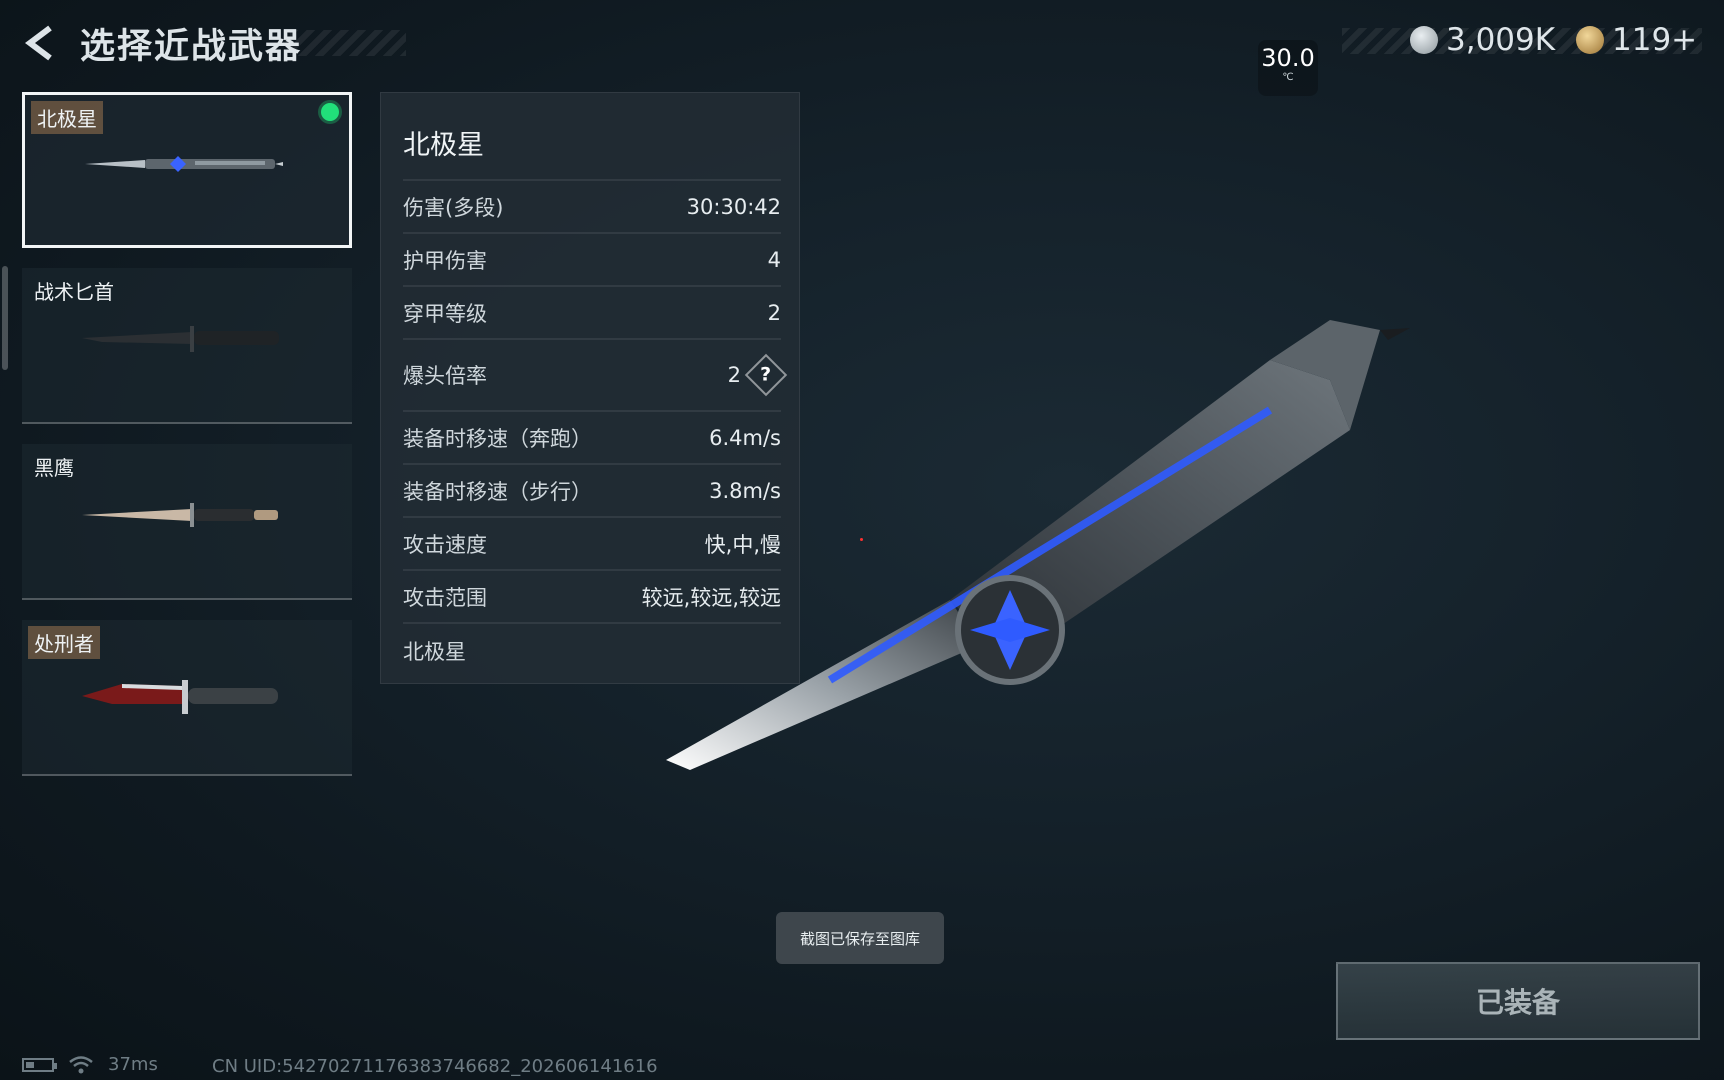  Describe the element at coordinates (453, 207) in the screenshot. I see `stat-label: 伤害(多段)` at that location.